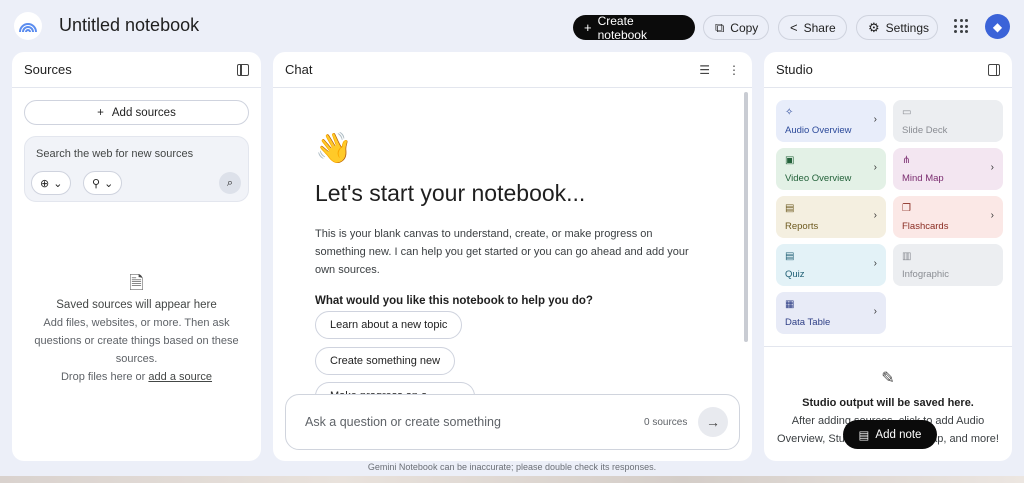 The width and height of the screenshot is (1024, 483). I want to click on video-icon: ▣, so click(790, 160).